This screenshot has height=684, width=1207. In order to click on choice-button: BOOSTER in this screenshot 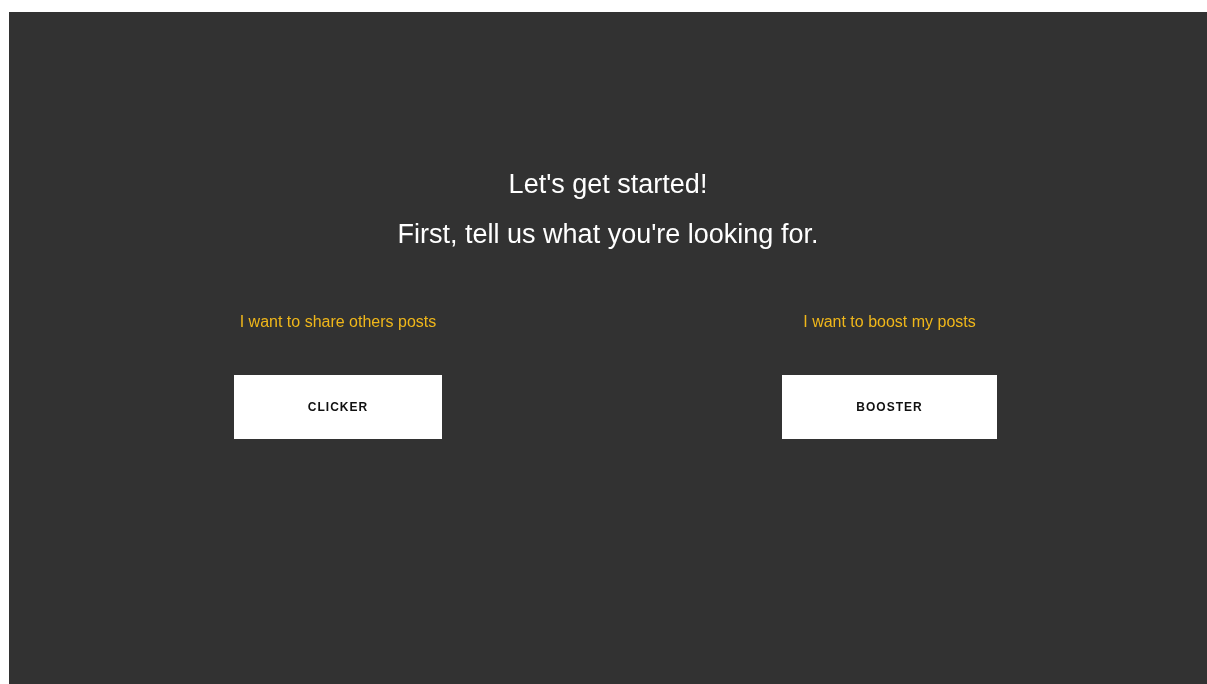, I will do `click(889, 407)`.